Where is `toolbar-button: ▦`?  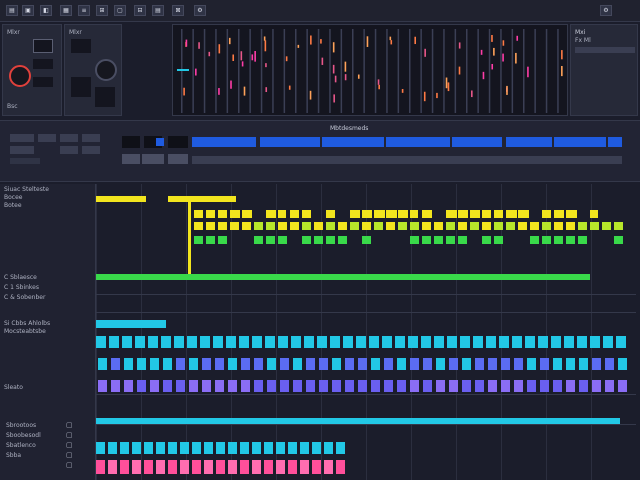 toolbar-button: ▦ is located at coordinates (66, 10).